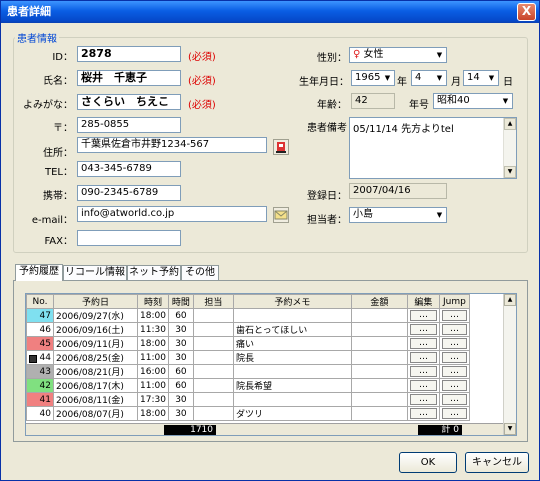 Image resolution: width=540 pixels, height=481 pixels. Describe the element at coordinates (454, 301) in the screenshot. I see `col-header-jump: Jump` at that location.